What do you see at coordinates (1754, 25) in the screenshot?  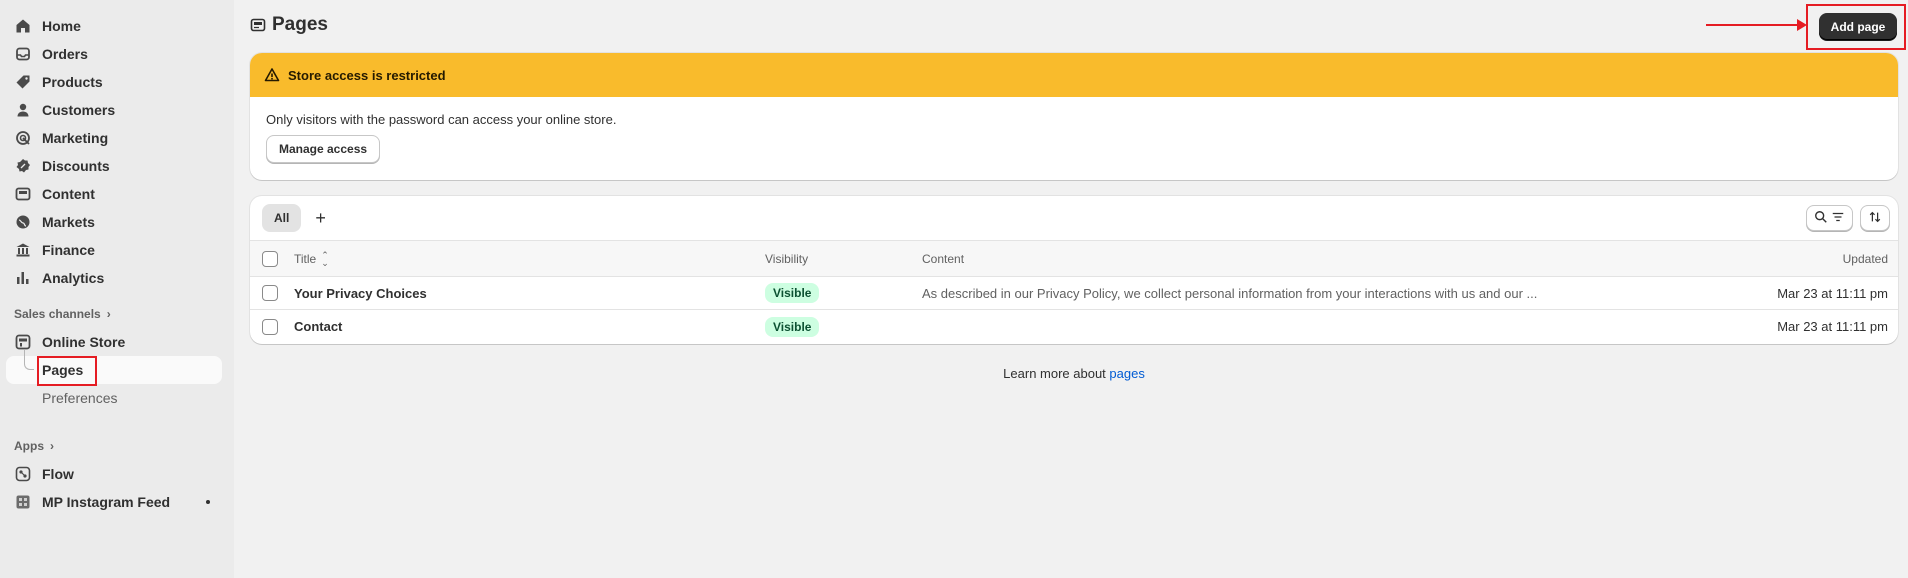 I see `annotation-arrow` at bounding box center [1754, 25].